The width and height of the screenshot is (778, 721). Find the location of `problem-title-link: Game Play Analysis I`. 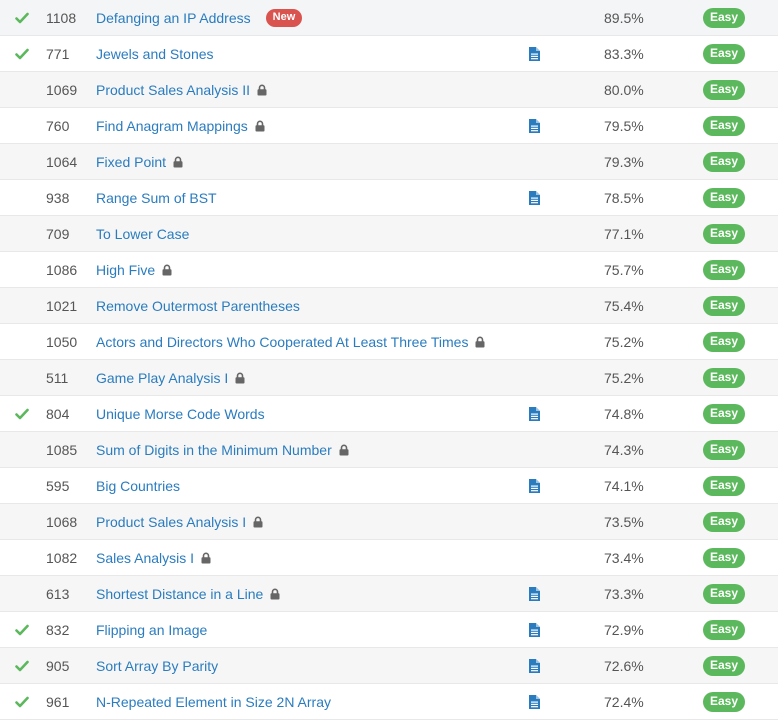

problem-title-link: Game Play Analysis I is located at coordinates (162, 378).